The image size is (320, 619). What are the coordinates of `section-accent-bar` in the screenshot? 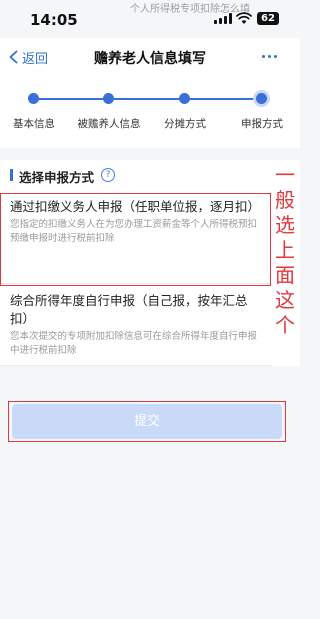 It's located at (11, 175).